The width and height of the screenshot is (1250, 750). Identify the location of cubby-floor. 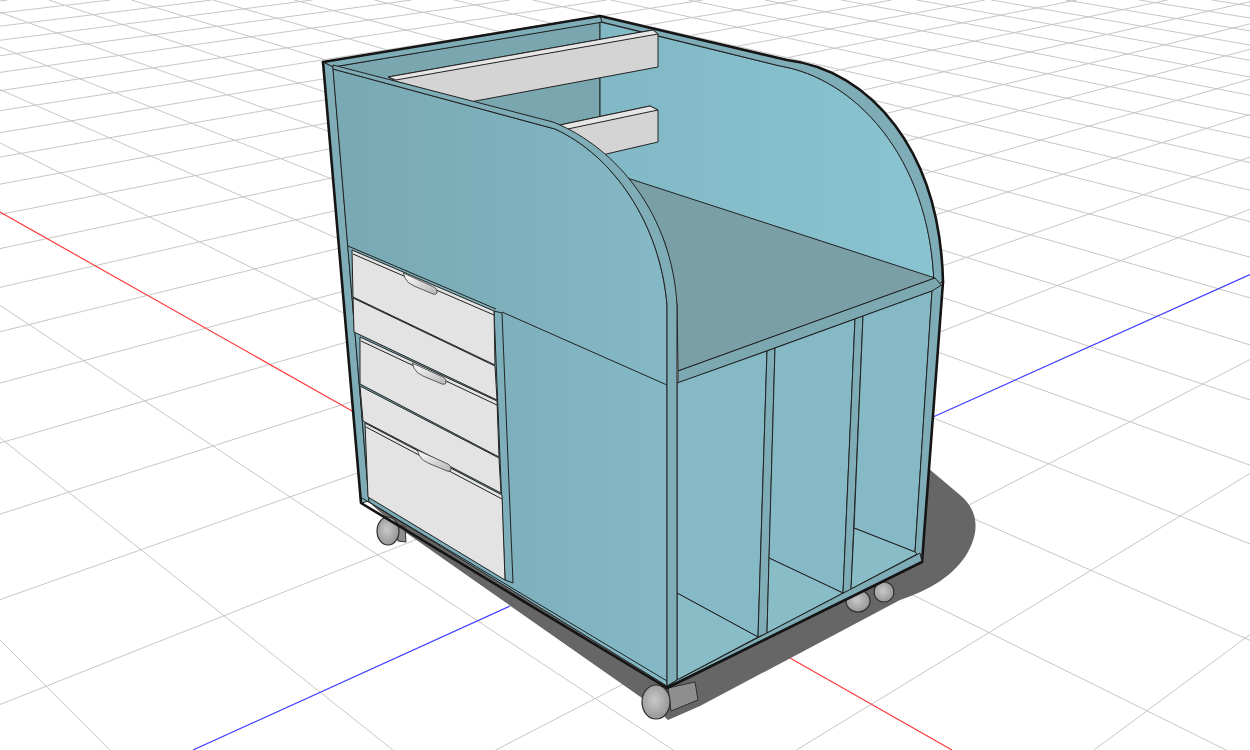
(884, 558).